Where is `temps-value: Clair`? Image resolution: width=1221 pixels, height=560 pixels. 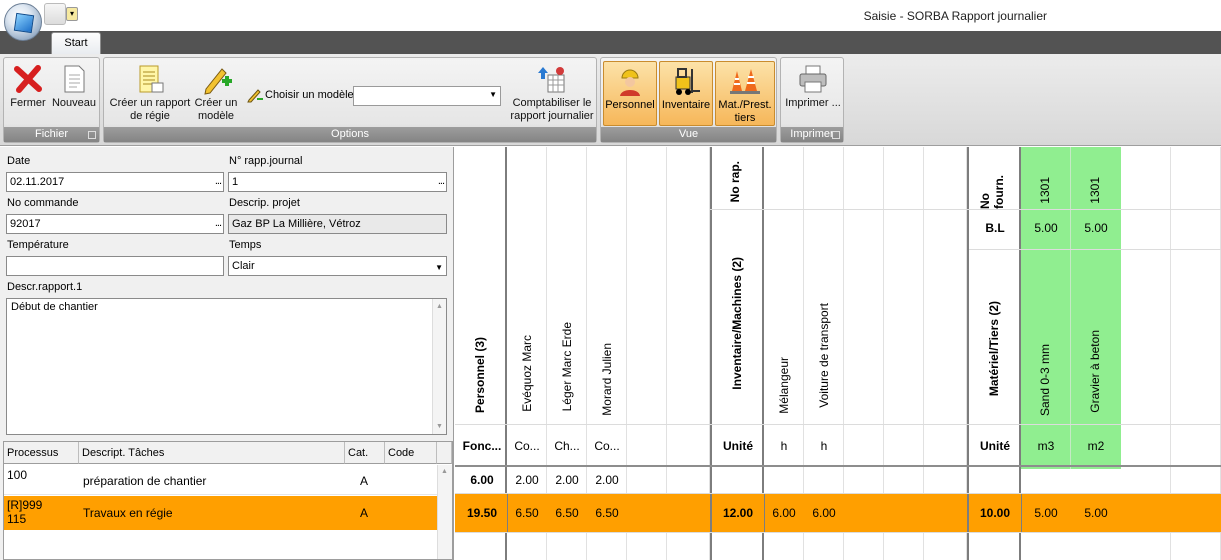
temps-value: Clair is located at coordinates (243, 266).